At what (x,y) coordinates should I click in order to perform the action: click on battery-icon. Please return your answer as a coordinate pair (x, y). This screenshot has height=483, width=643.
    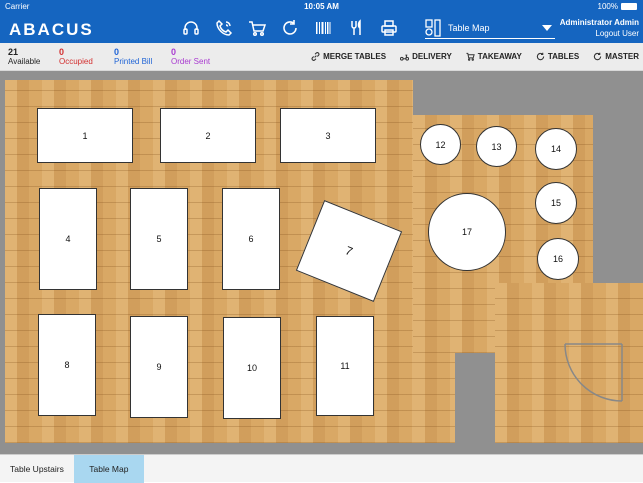
    Looking at the image, I should click on (629, 6).